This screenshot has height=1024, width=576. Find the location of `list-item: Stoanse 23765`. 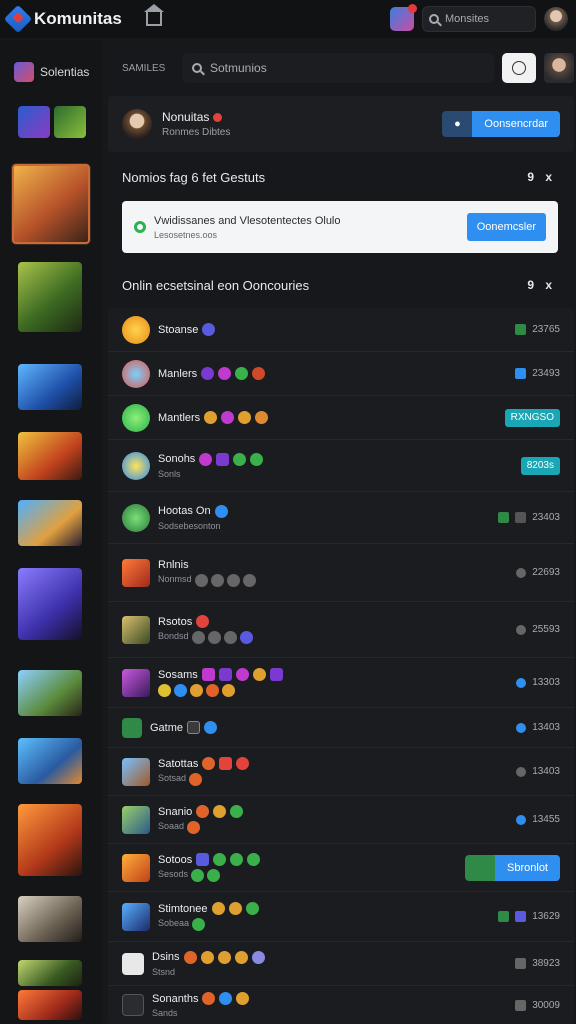

list-item: Stoanse 23765 is located at coordinates (341, 330).